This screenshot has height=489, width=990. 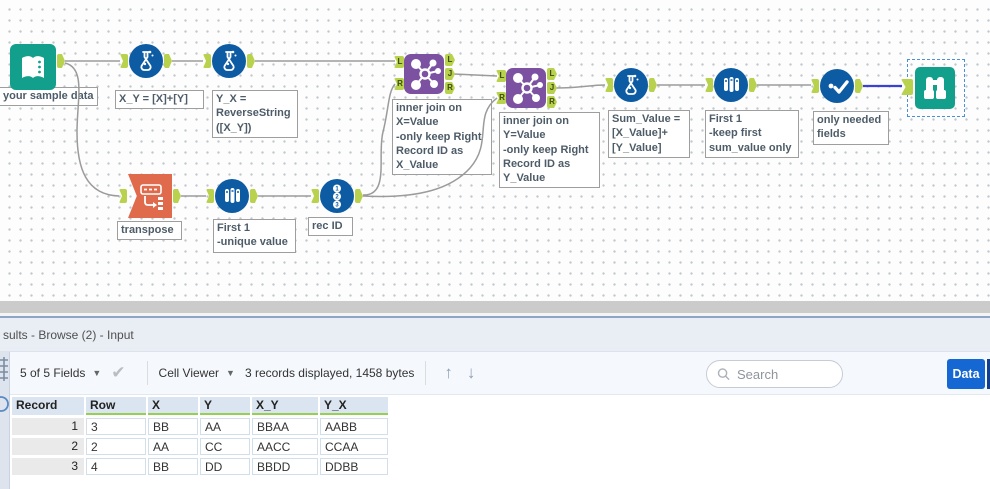 What do you see at coordinates (189, 373) in the screenshot?
I see `cell-viewer-dropdown: Cell Viewer` at bounding box center [189, 373].